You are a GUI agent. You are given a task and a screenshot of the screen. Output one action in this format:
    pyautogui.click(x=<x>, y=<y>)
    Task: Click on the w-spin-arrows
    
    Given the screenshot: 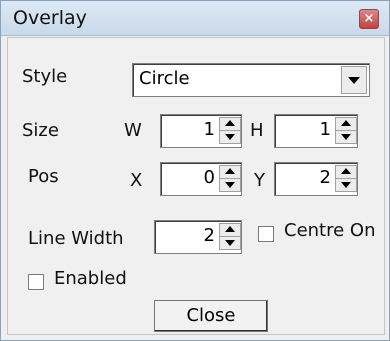 What is the action you would take?
    pyautogui.click(x=230, y=130)
    